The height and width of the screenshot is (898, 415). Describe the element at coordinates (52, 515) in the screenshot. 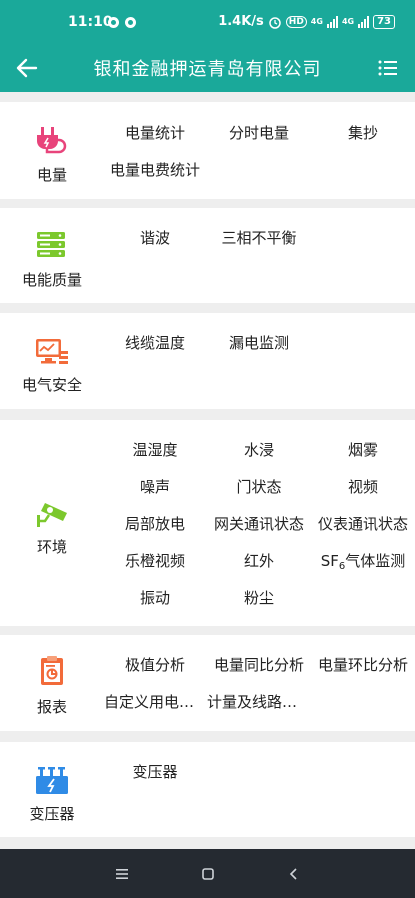

I see `camera-icon` at that location.